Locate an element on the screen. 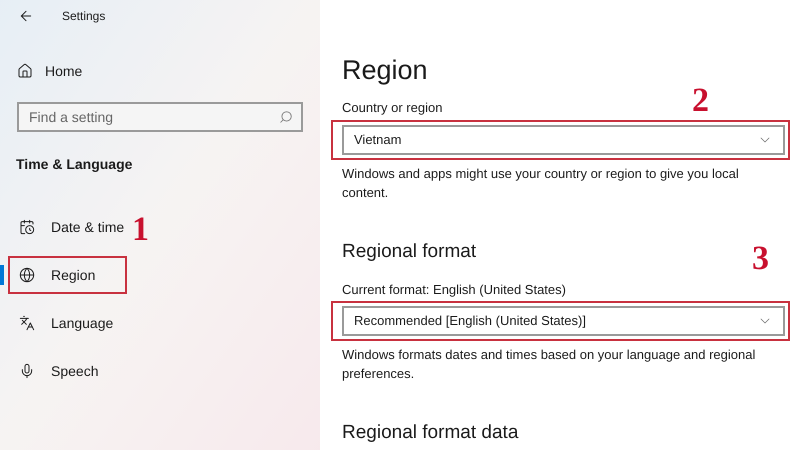 The height and width of the screenshot is (450, 800). calendar-icon is located at coordinates (27, 227).